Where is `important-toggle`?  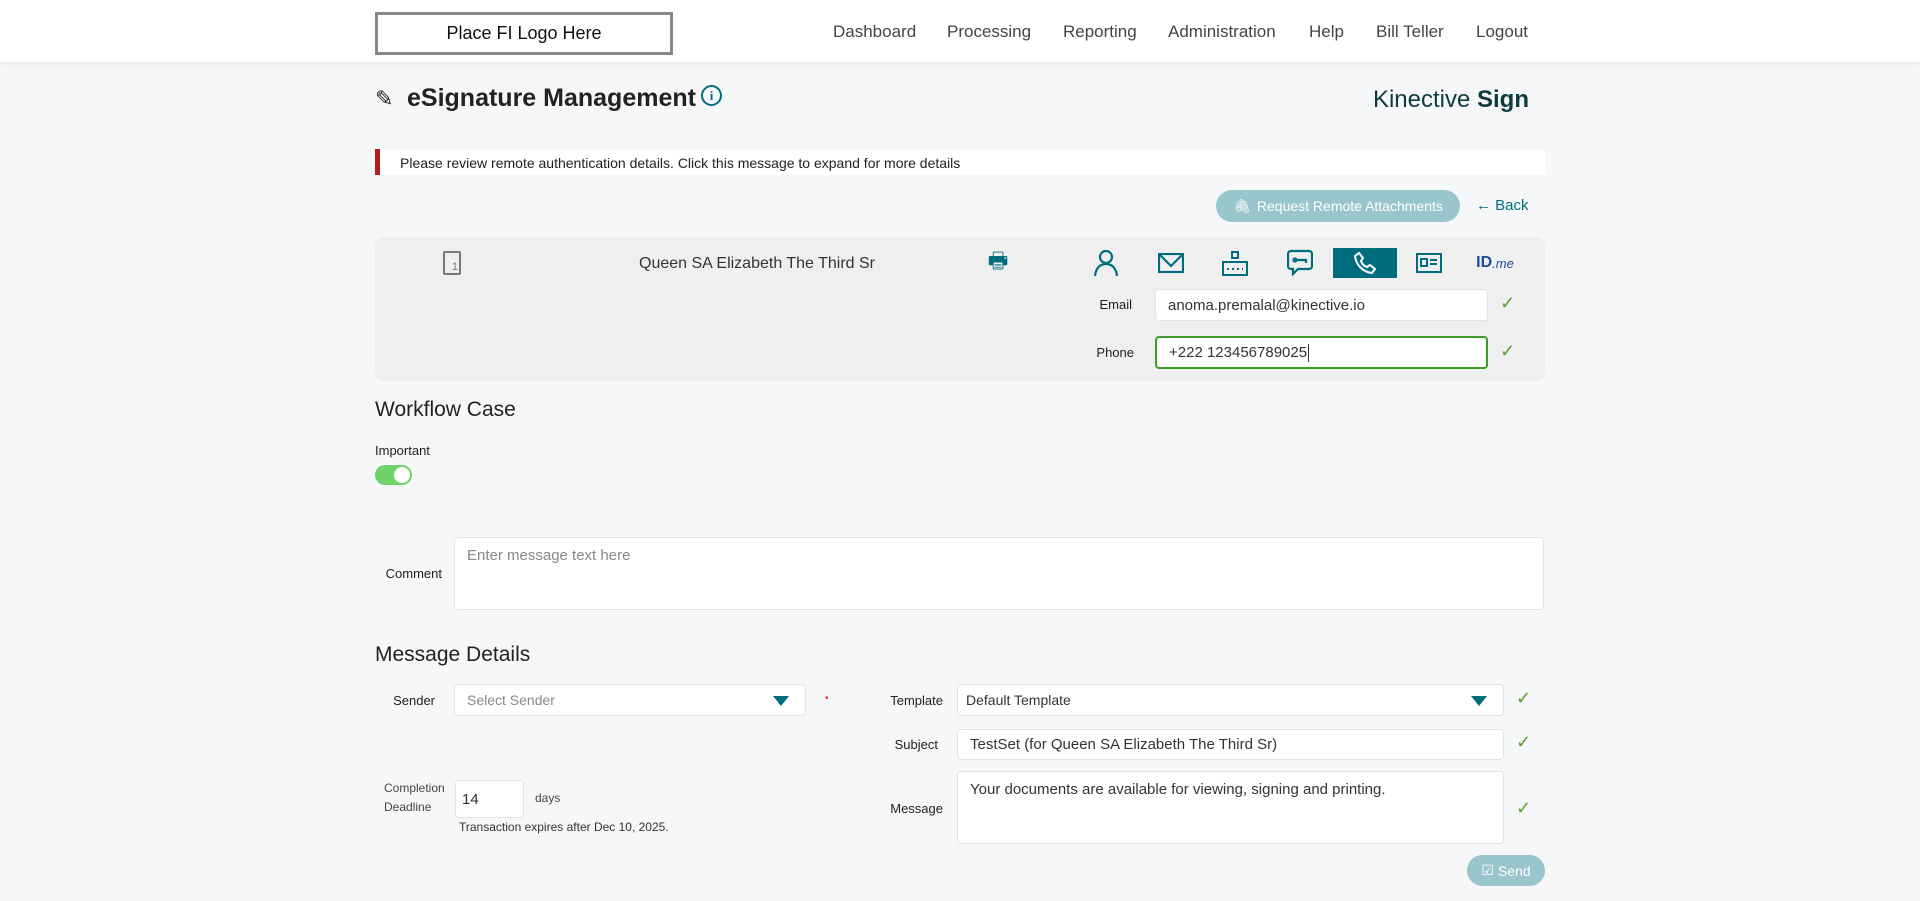
important-toggle is located at coordinates (393, 475).